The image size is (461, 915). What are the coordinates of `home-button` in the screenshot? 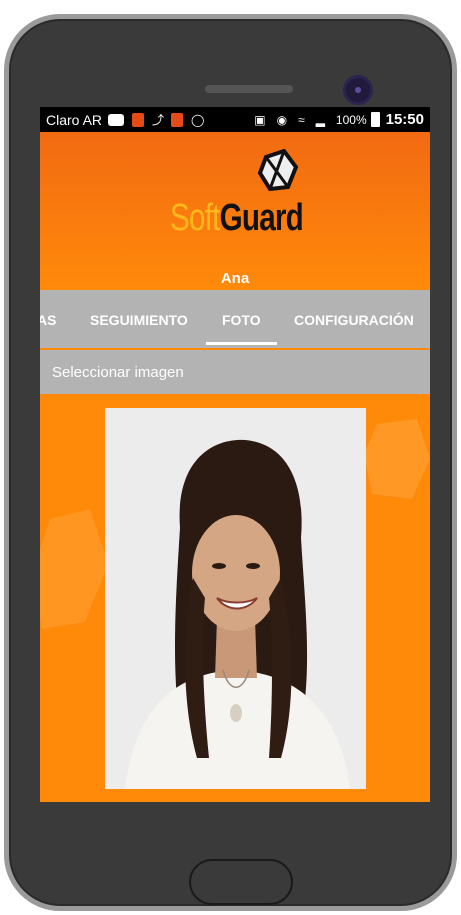 It's located at (241, 882).